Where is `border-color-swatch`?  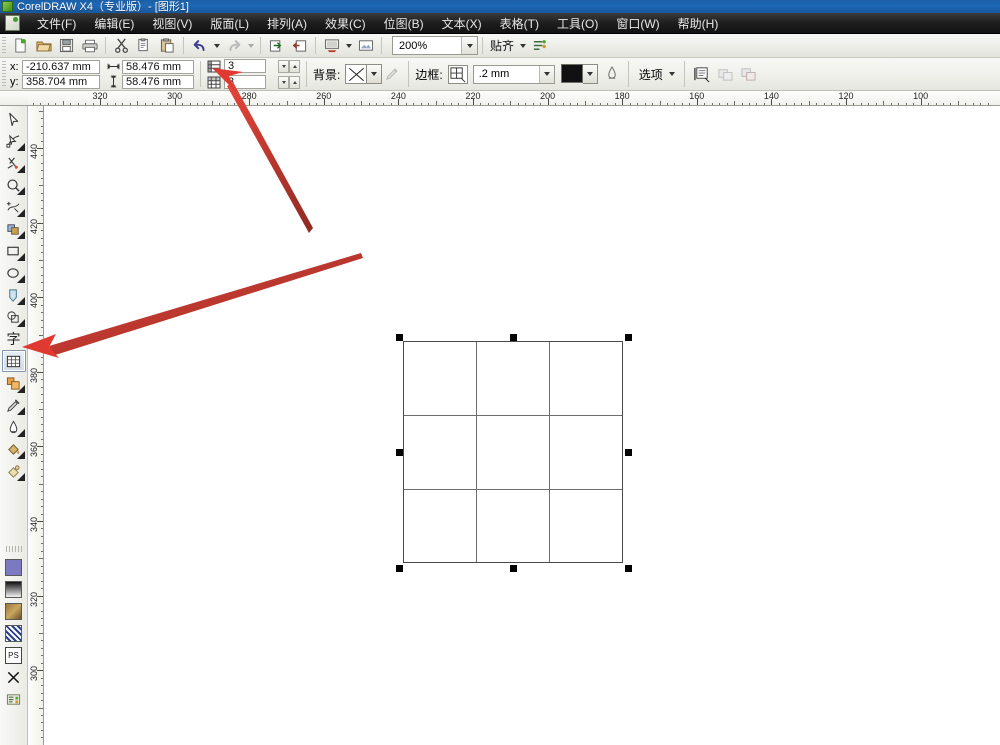
border-color-swatch is located at coordinates (571, 73).